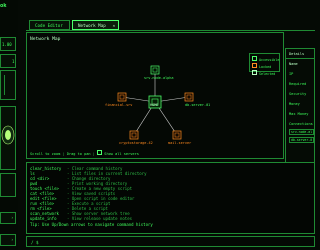 The width and height of the screenshot is (320, 250). What do you see at coordinates (170, 241) in the screenshot?
I see `terminal-input: / $` at bounding box center [170, 241].